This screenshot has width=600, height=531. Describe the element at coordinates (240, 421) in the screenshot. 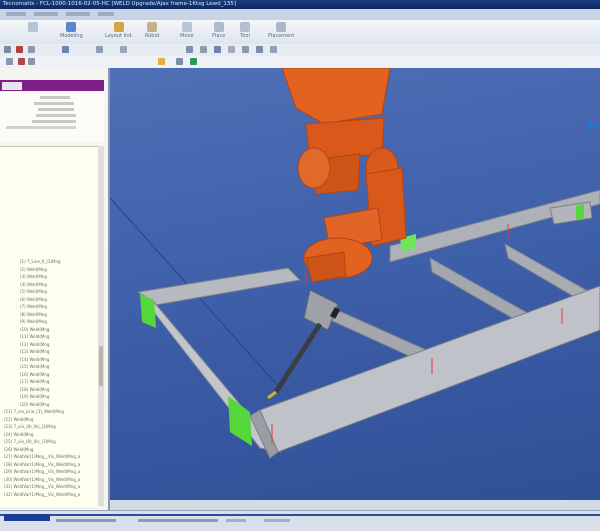

I see `weld-marker` at that location.